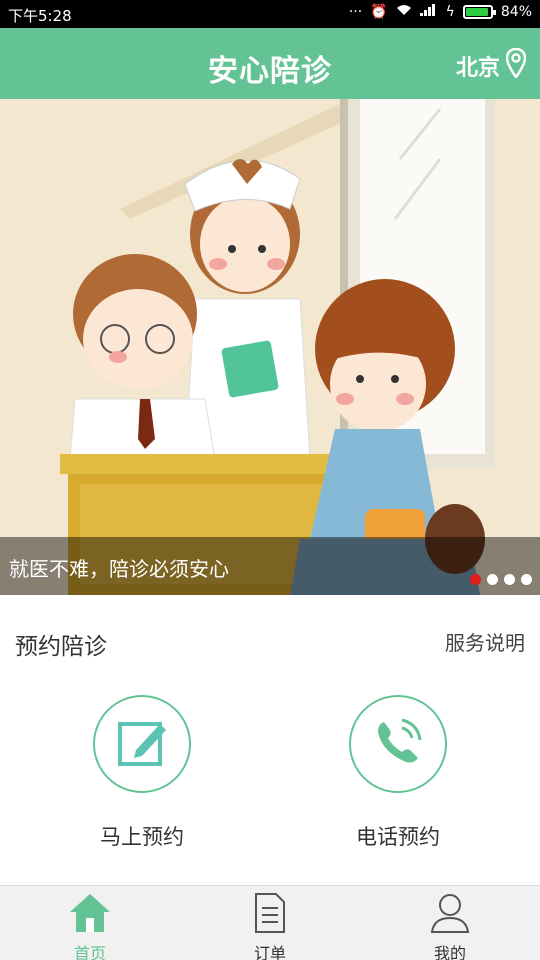 The width and height of the screenshot is (540, 960). I want to click on battery-icon, so click(479, 12).